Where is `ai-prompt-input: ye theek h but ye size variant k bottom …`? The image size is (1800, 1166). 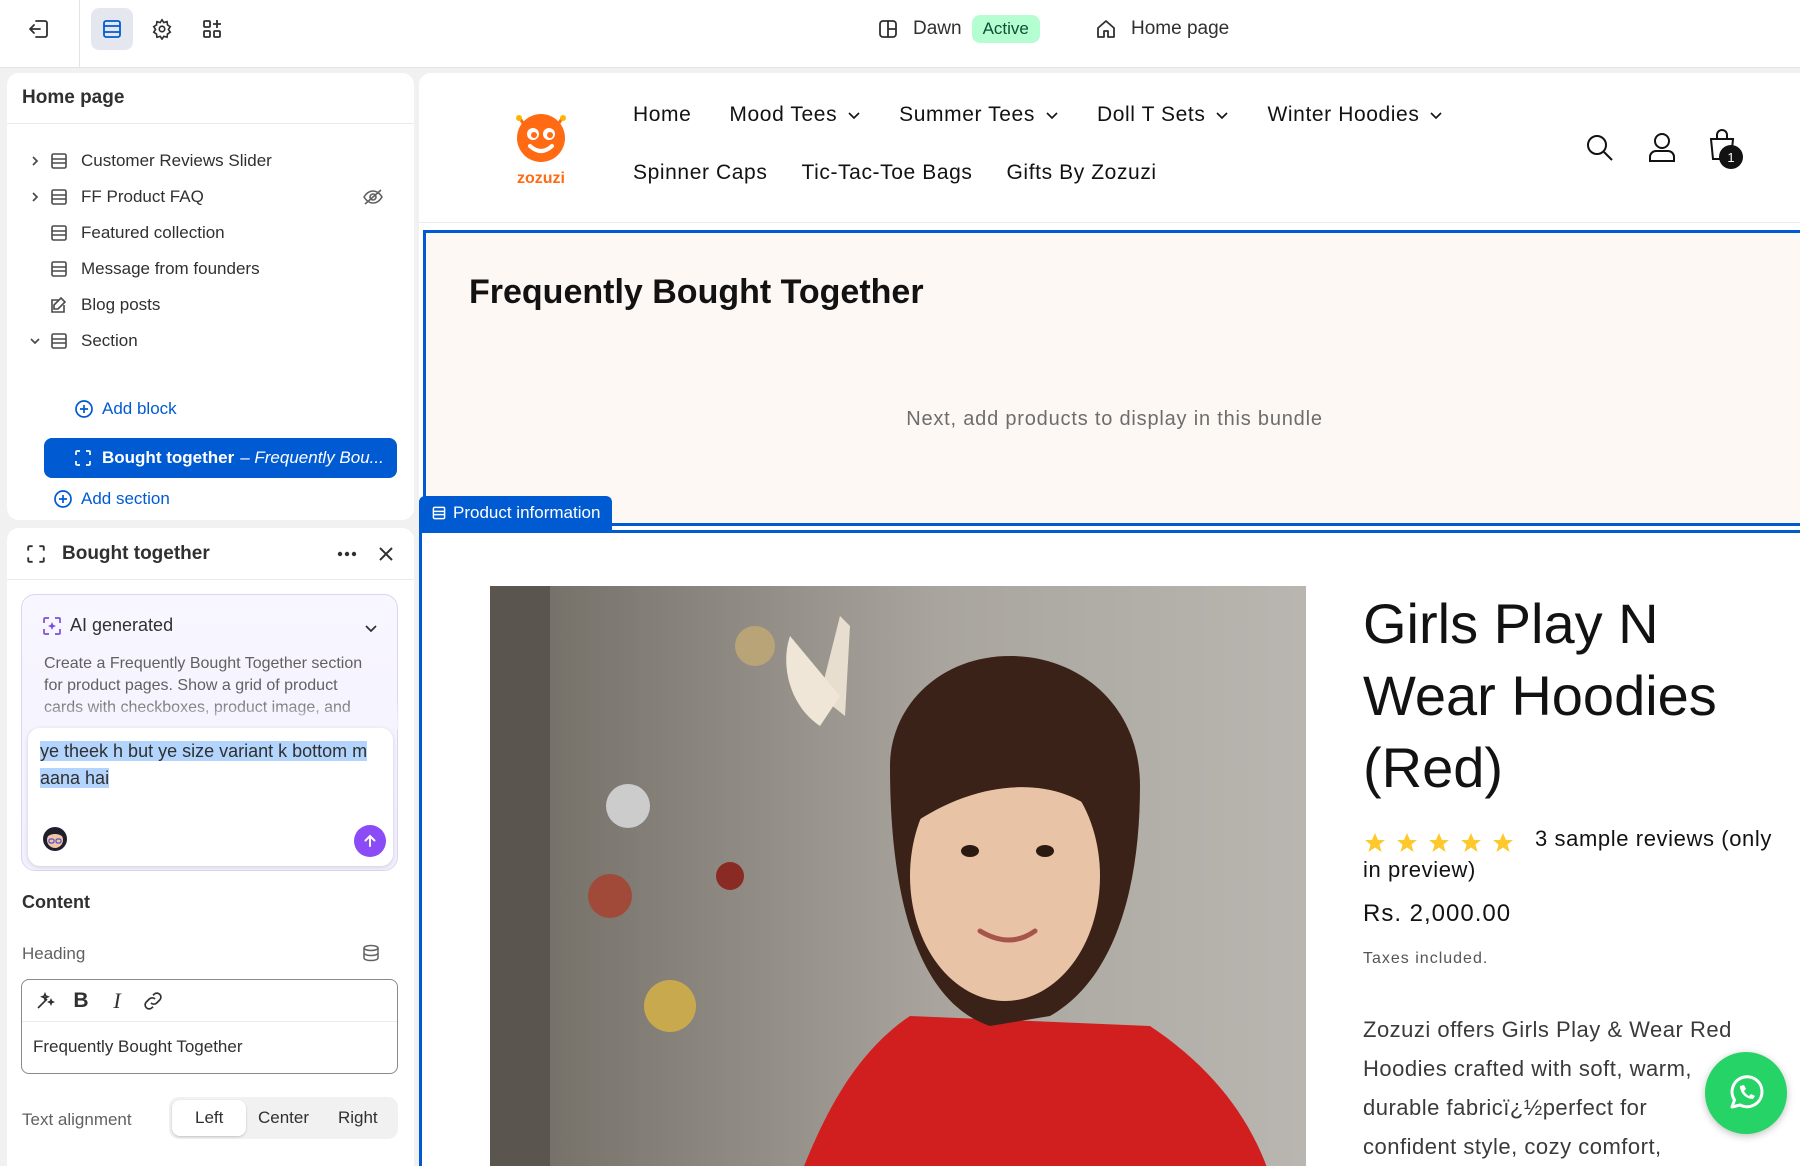
ai-prompt-input: ye theek h but ye size variant k bottom … is located at coordinates (210, 797).